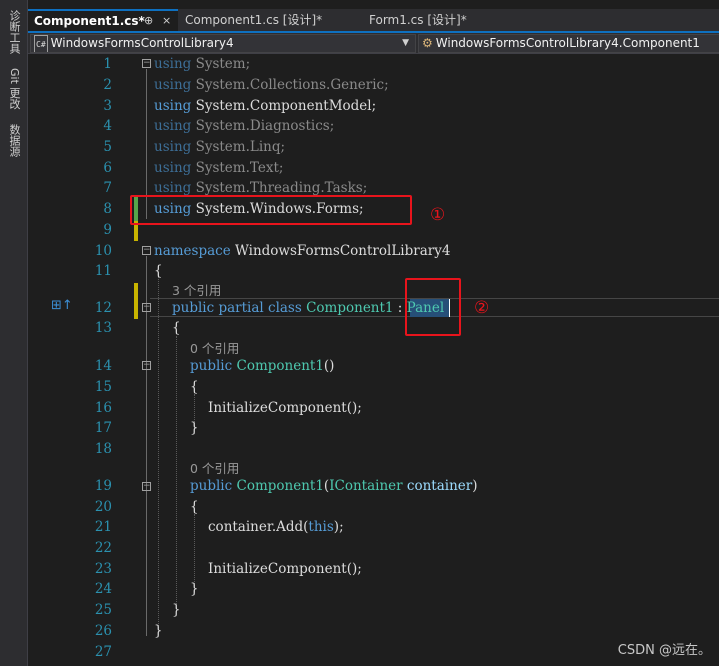 The width and height of the screenshot is (719, 666). I want to click on keyword: public, so click(211, 366).